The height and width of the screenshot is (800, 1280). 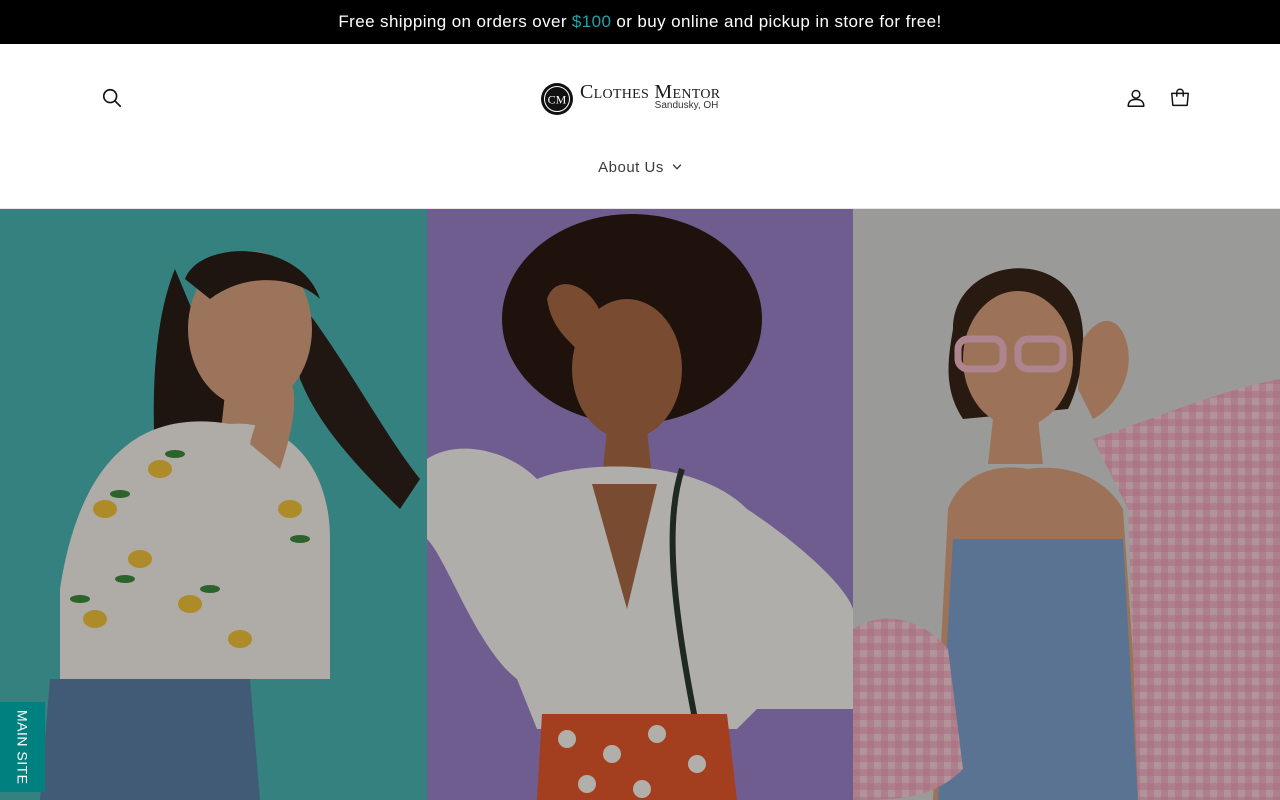 I want to click on main-nav: About Us, so click(x=640, y=167).